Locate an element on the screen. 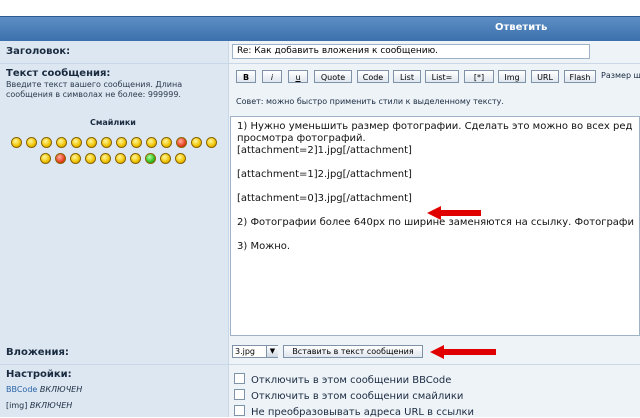 The width and height of the screenshot is (640, 418). message-label: Текст сообщения: is located at coordinates (58, 73).